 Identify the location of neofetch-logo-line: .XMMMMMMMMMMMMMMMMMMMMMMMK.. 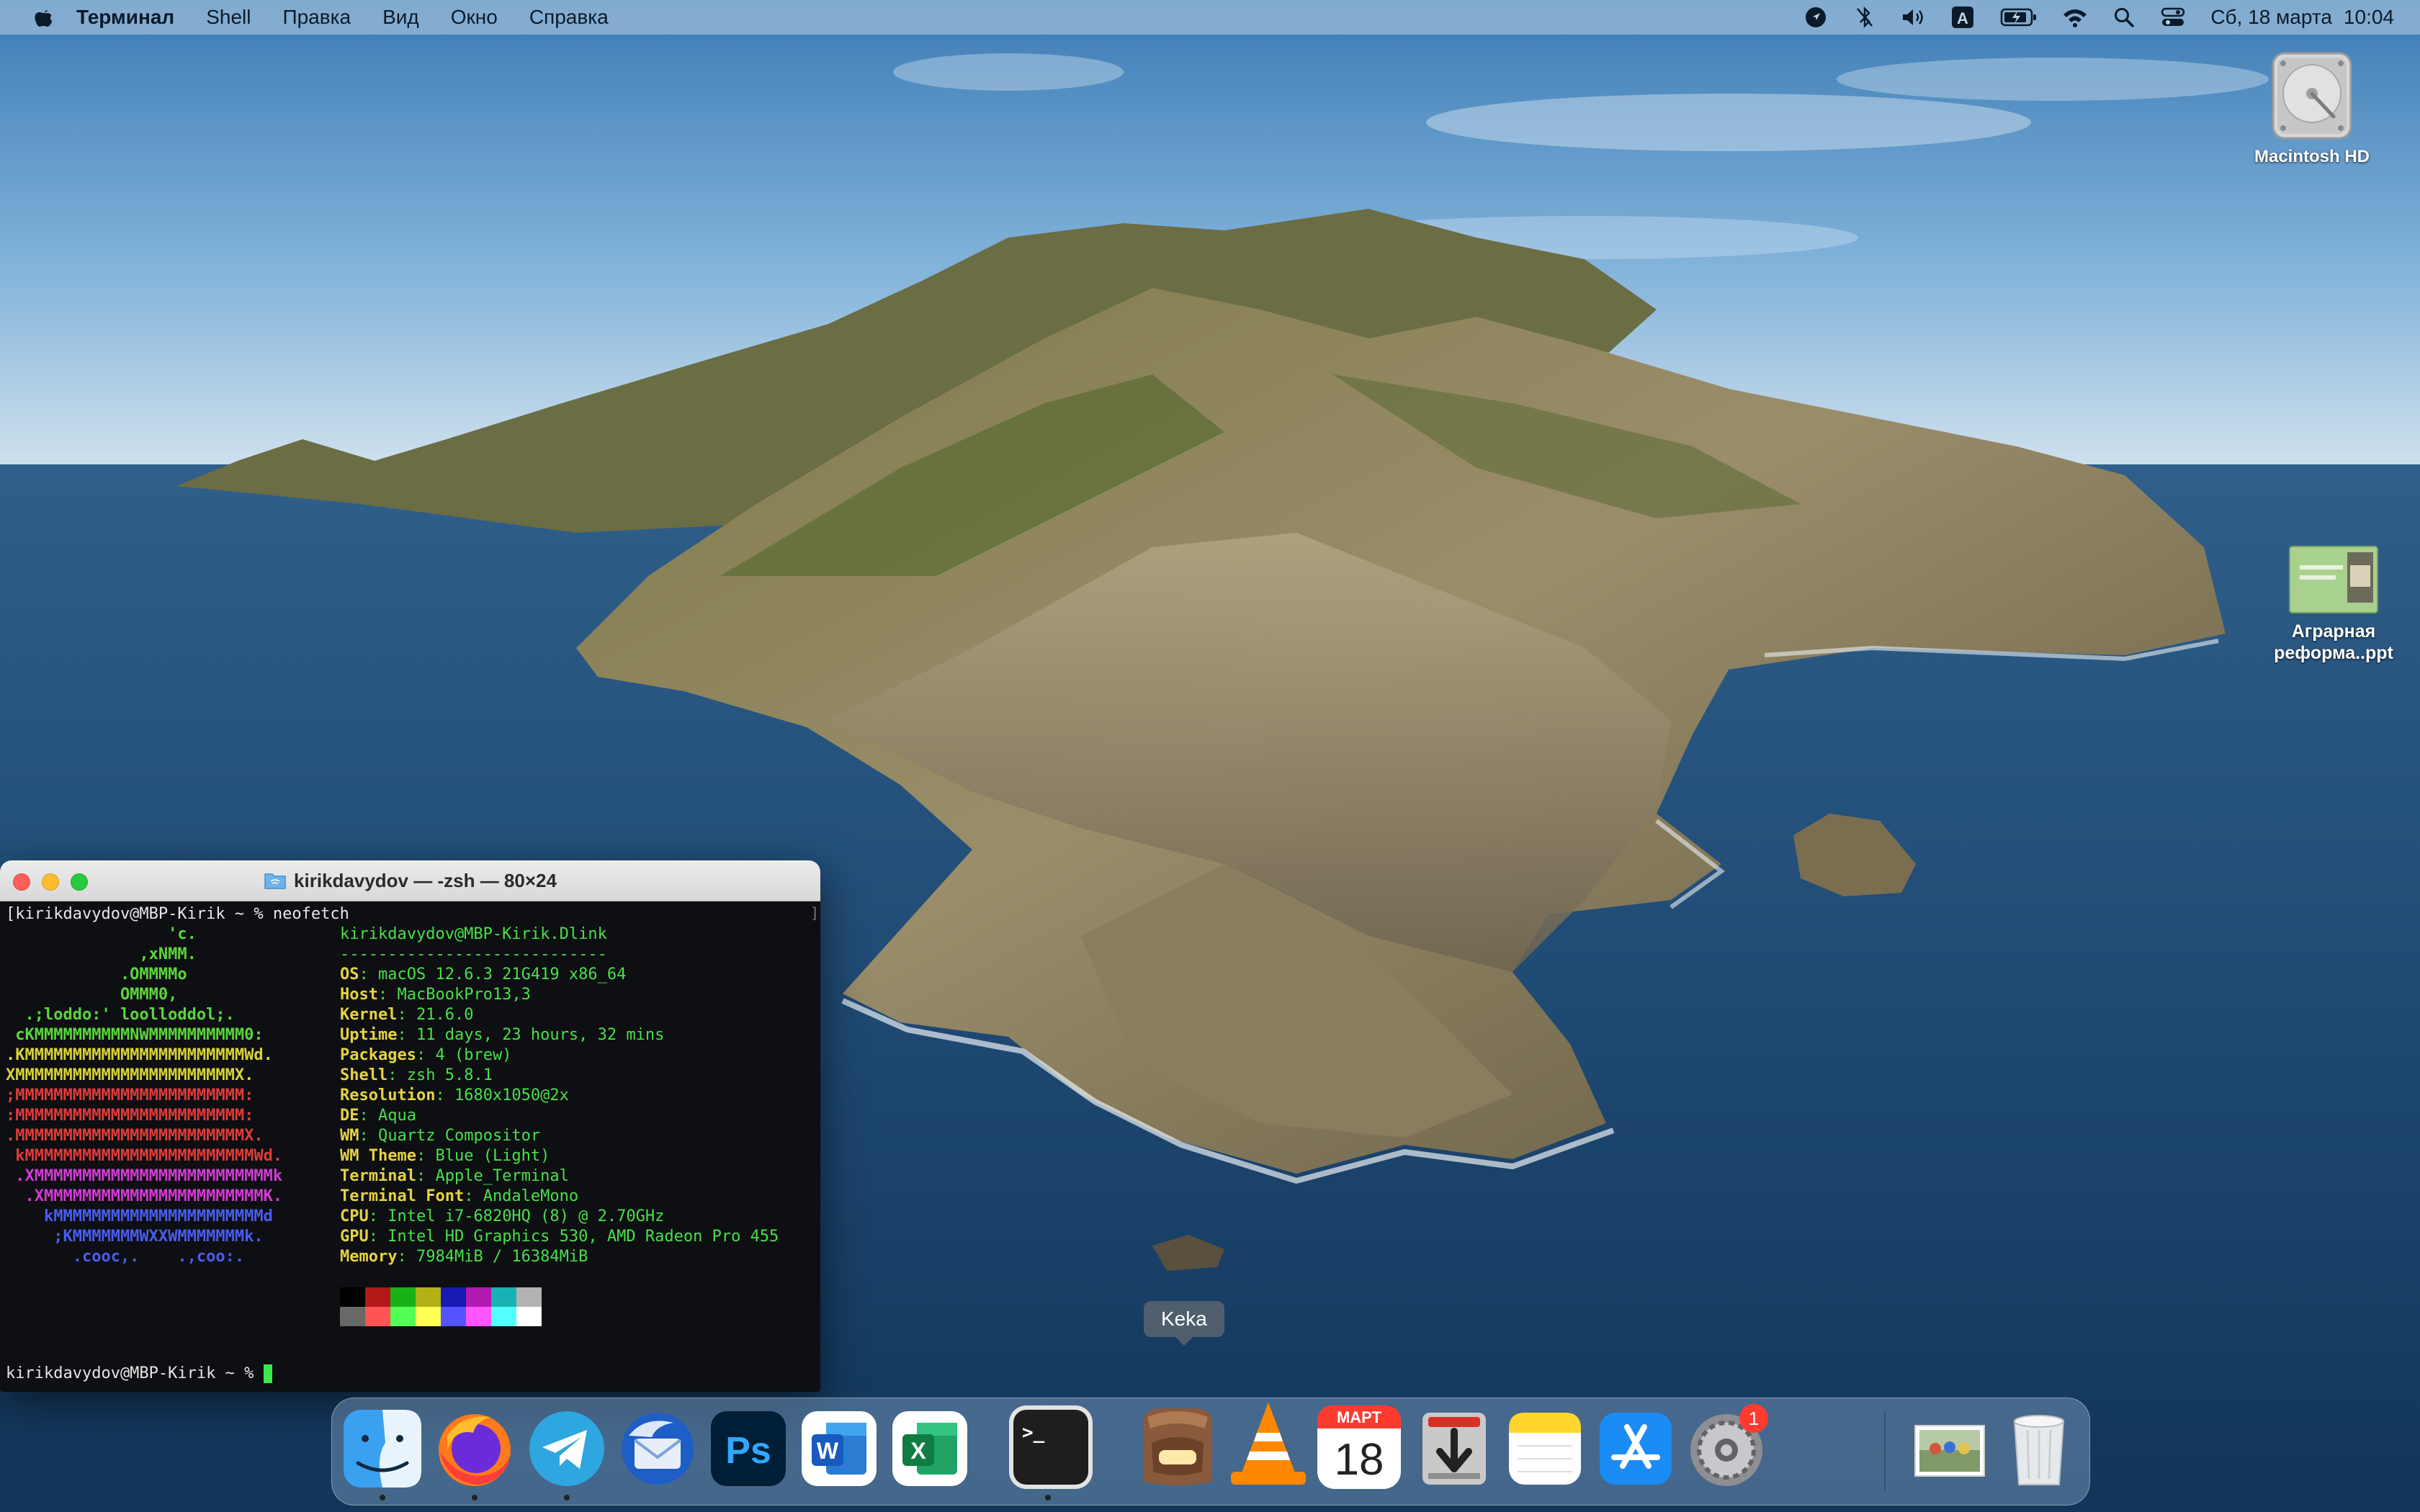
(144, 1196).